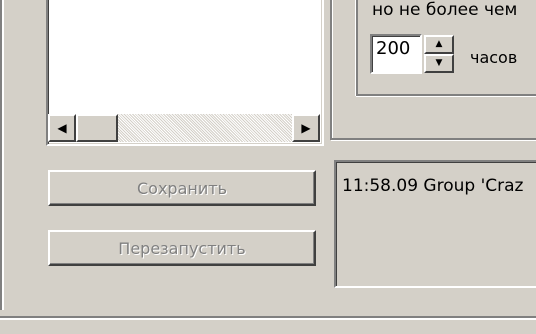 Image resolution: width=536 pixels, height=334 pixels. Describe the element at coordinates (97, 128) in the screenshot. I see `scroll-thumb` at that location.